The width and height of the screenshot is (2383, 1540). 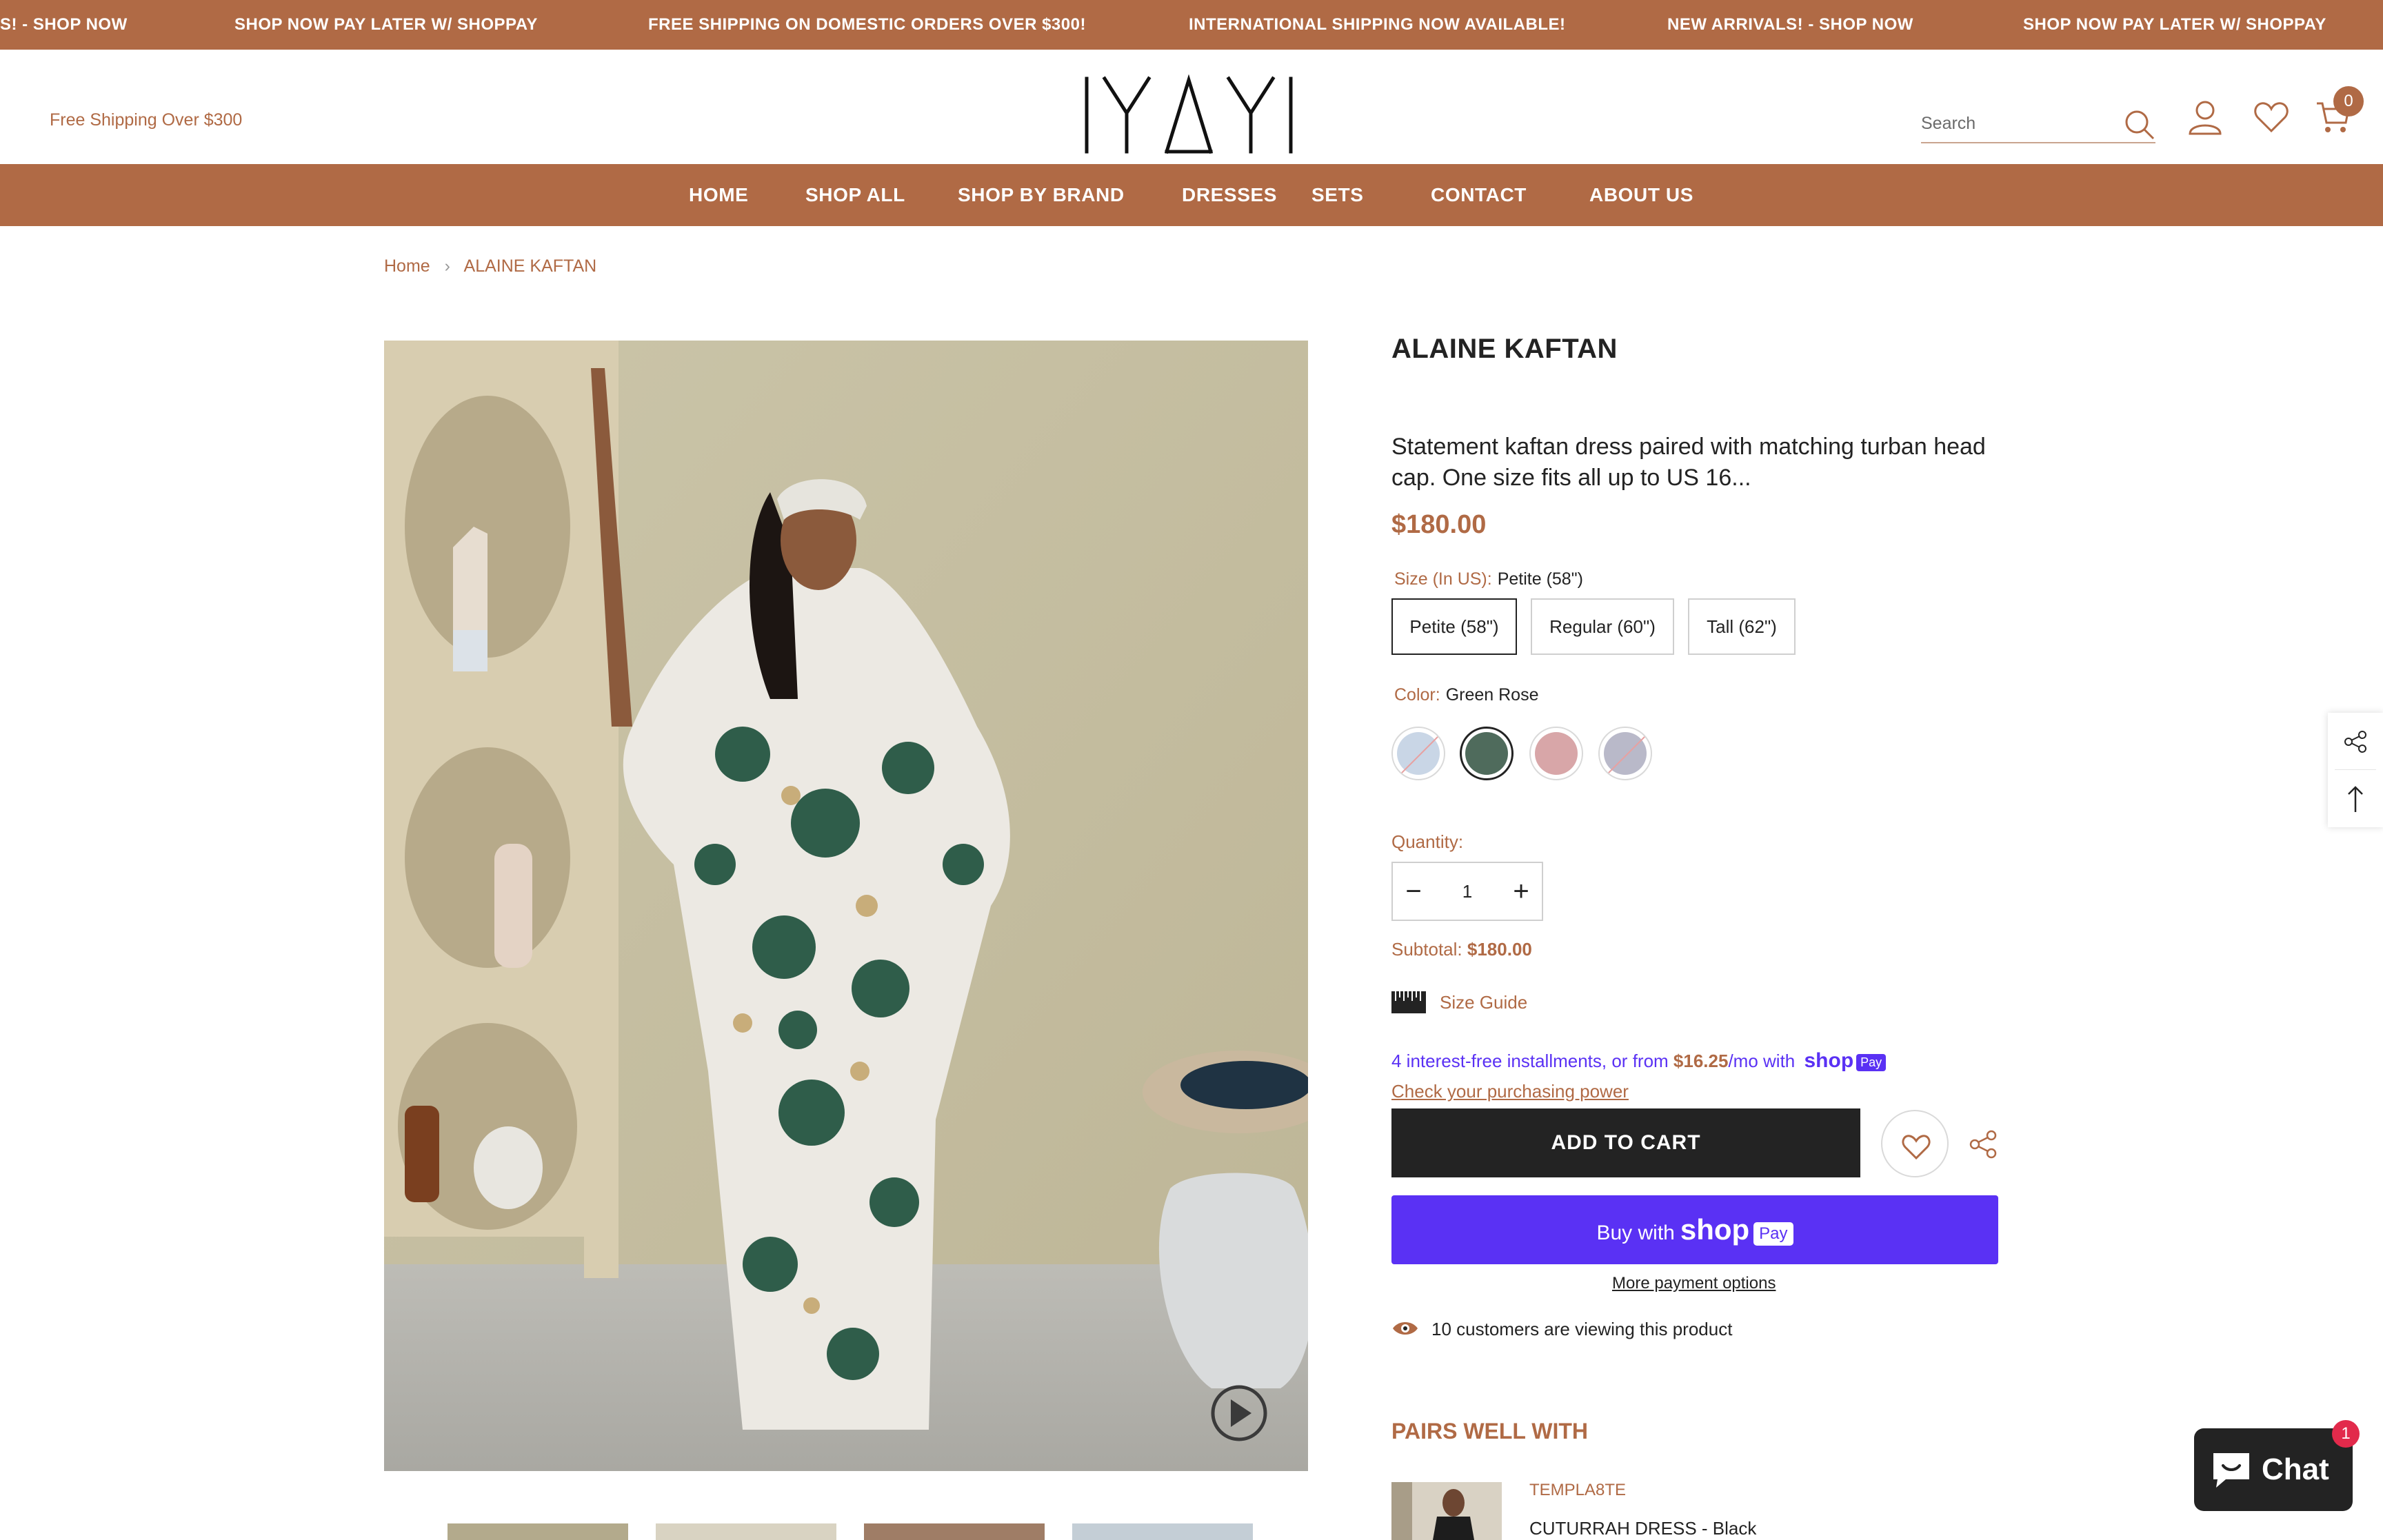 I want to click on announcement-item: S! - SHOP NOW, so click(x=64, y=25).